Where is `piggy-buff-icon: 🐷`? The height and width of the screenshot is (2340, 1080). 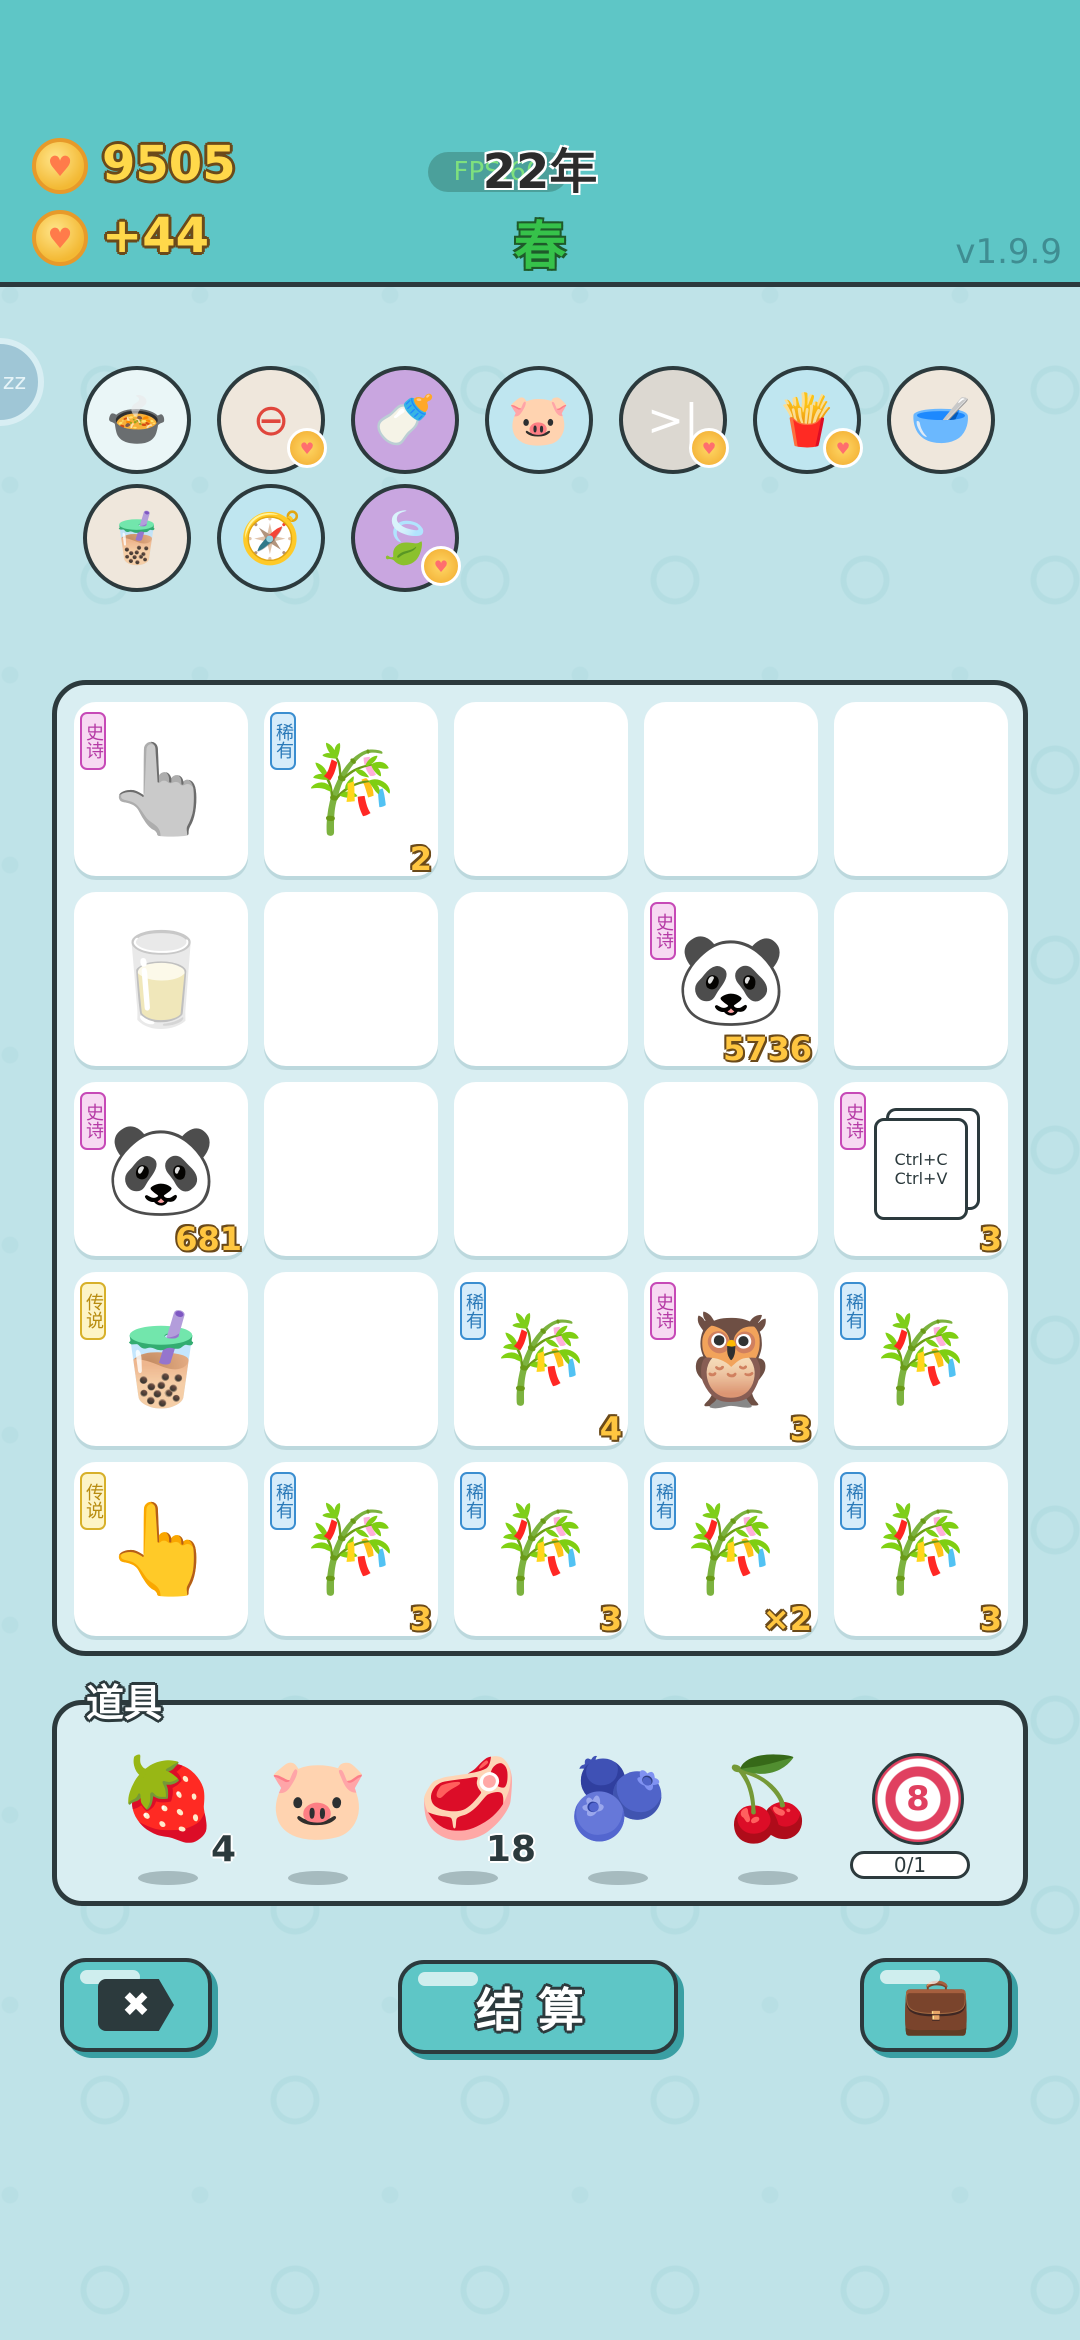 piggy-buff-icon: 🐷 is located at coordinates (539, 420).